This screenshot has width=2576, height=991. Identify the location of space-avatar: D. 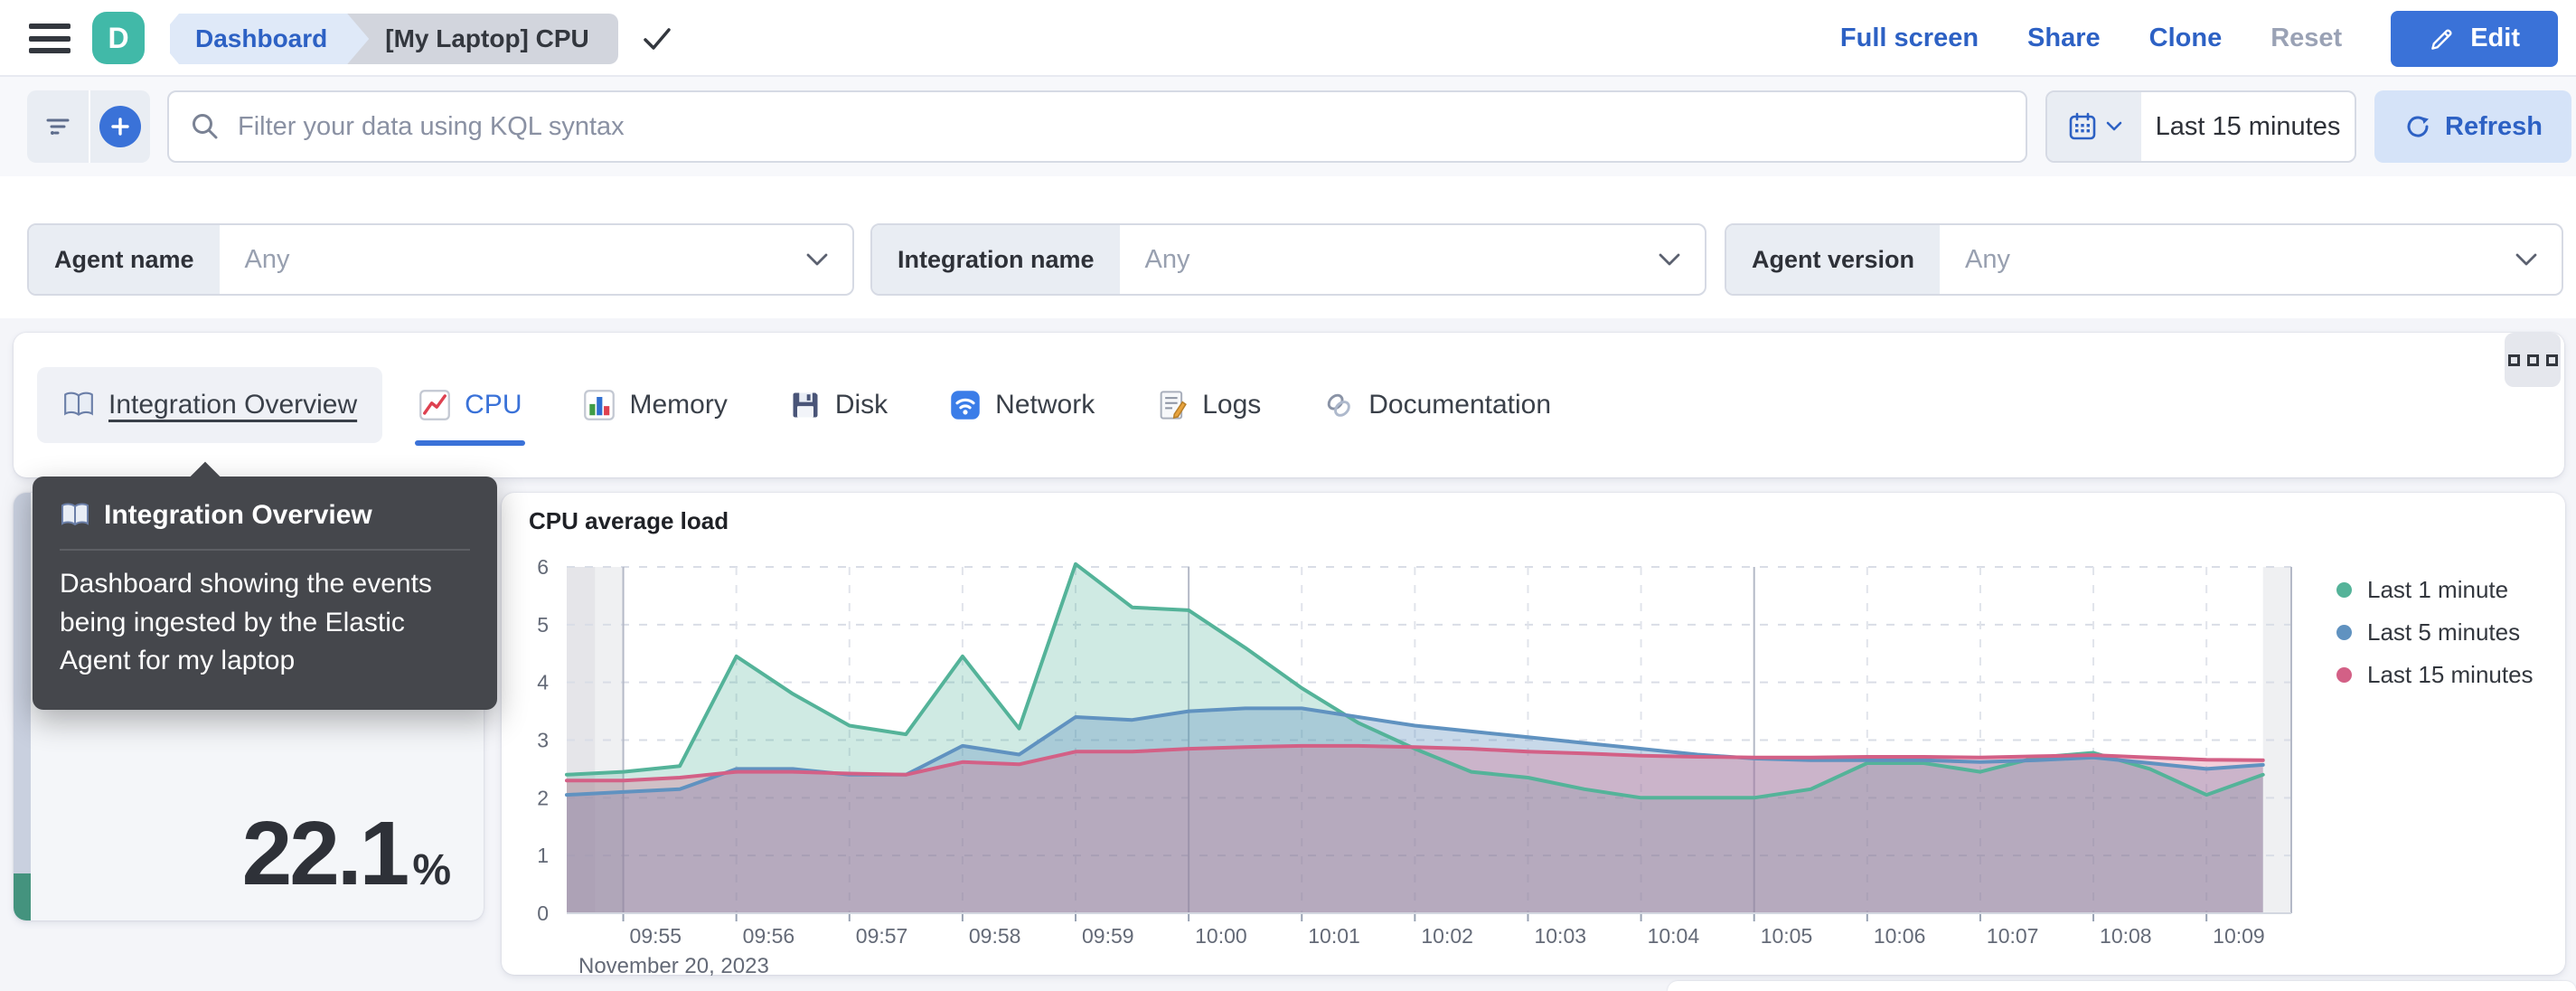
(119, 38).